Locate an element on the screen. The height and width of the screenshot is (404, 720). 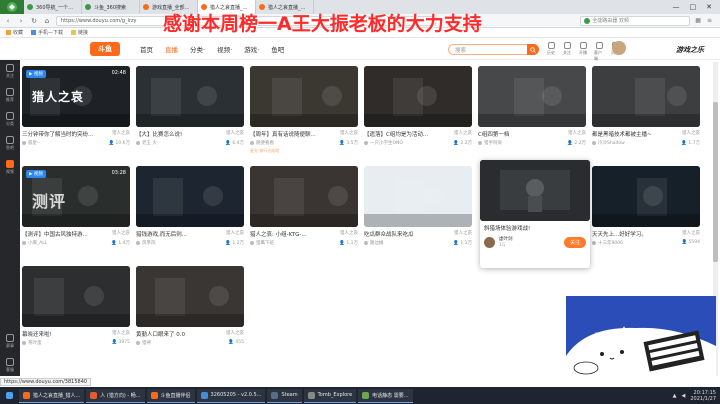
popup-thumbnail is located at coordinates (535, 190).